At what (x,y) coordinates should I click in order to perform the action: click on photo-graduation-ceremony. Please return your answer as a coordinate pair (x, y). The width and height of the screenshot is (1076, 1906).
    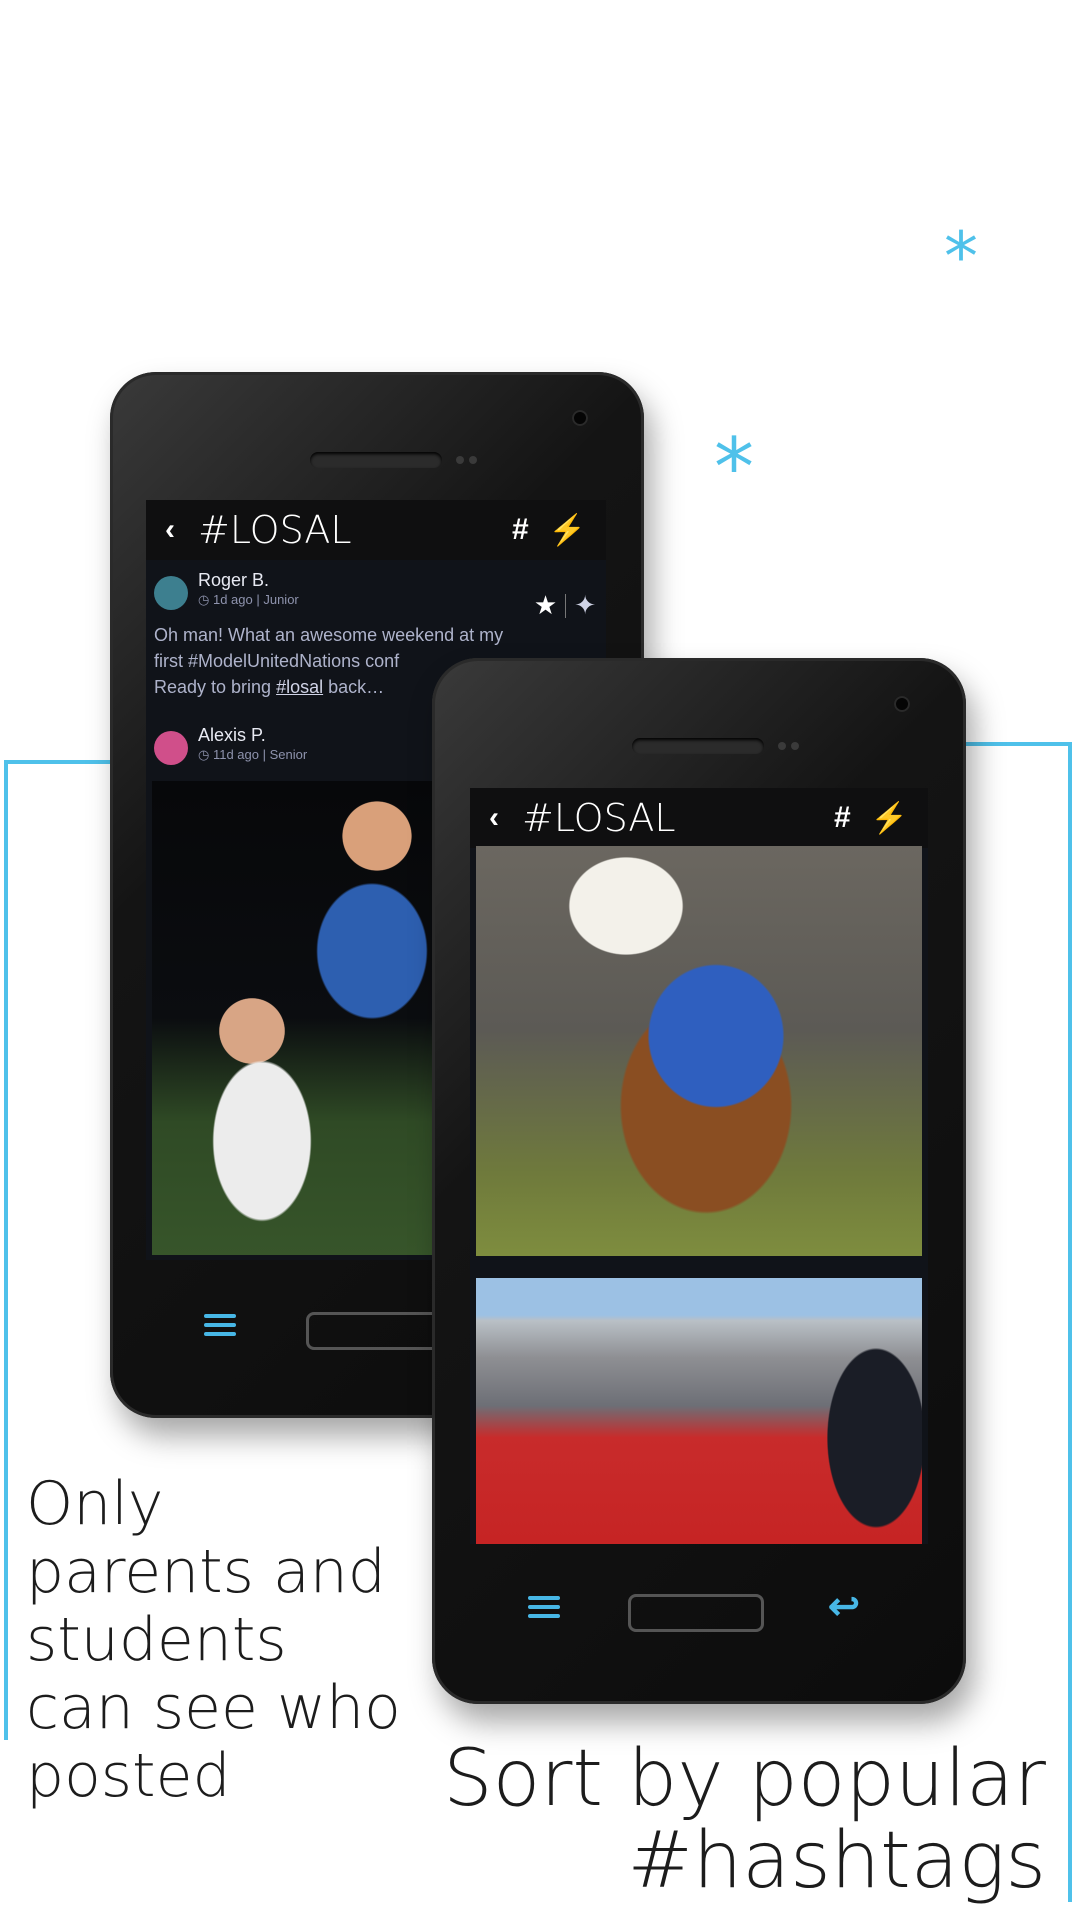
    Looking at the image, I should click on (699, 1411).